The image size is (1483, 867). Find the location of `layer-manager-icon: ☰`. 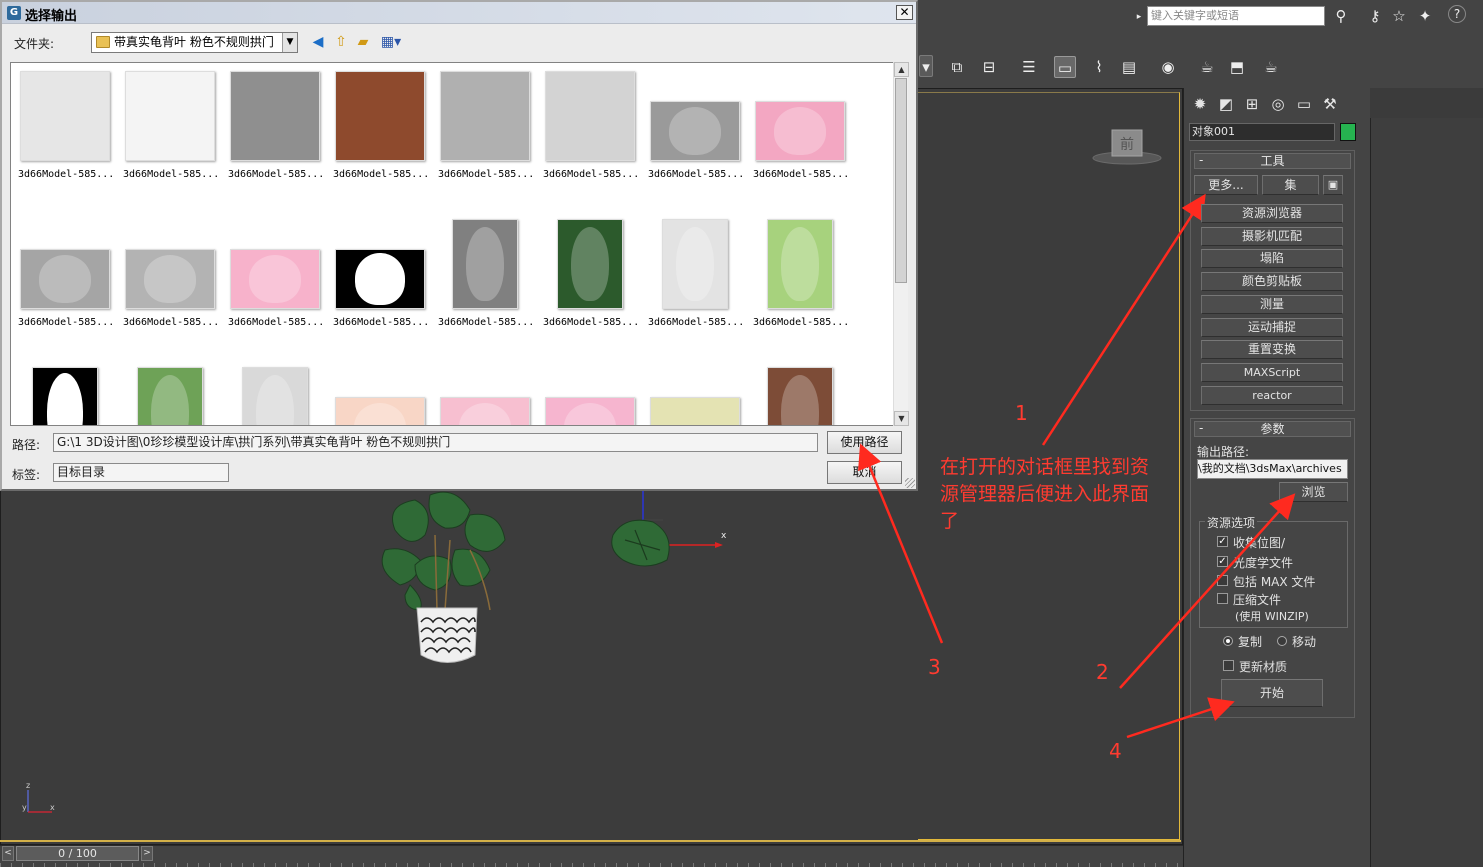

layer-manager-icon: ☰ is located at coordinates (1029, 67).